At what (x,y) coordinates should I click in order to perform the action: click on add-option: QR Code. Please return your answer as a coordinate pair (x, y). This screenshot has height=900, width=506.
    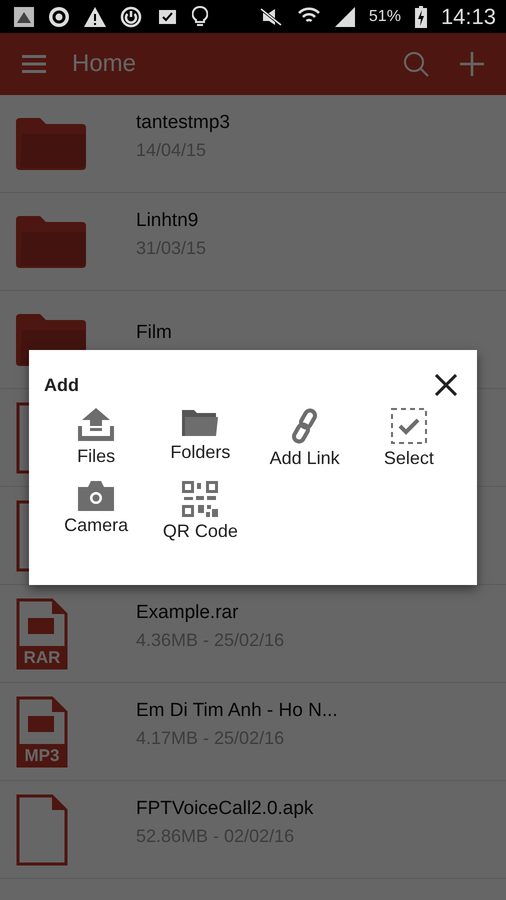
    Looking at the image, I should click on (200, 511).